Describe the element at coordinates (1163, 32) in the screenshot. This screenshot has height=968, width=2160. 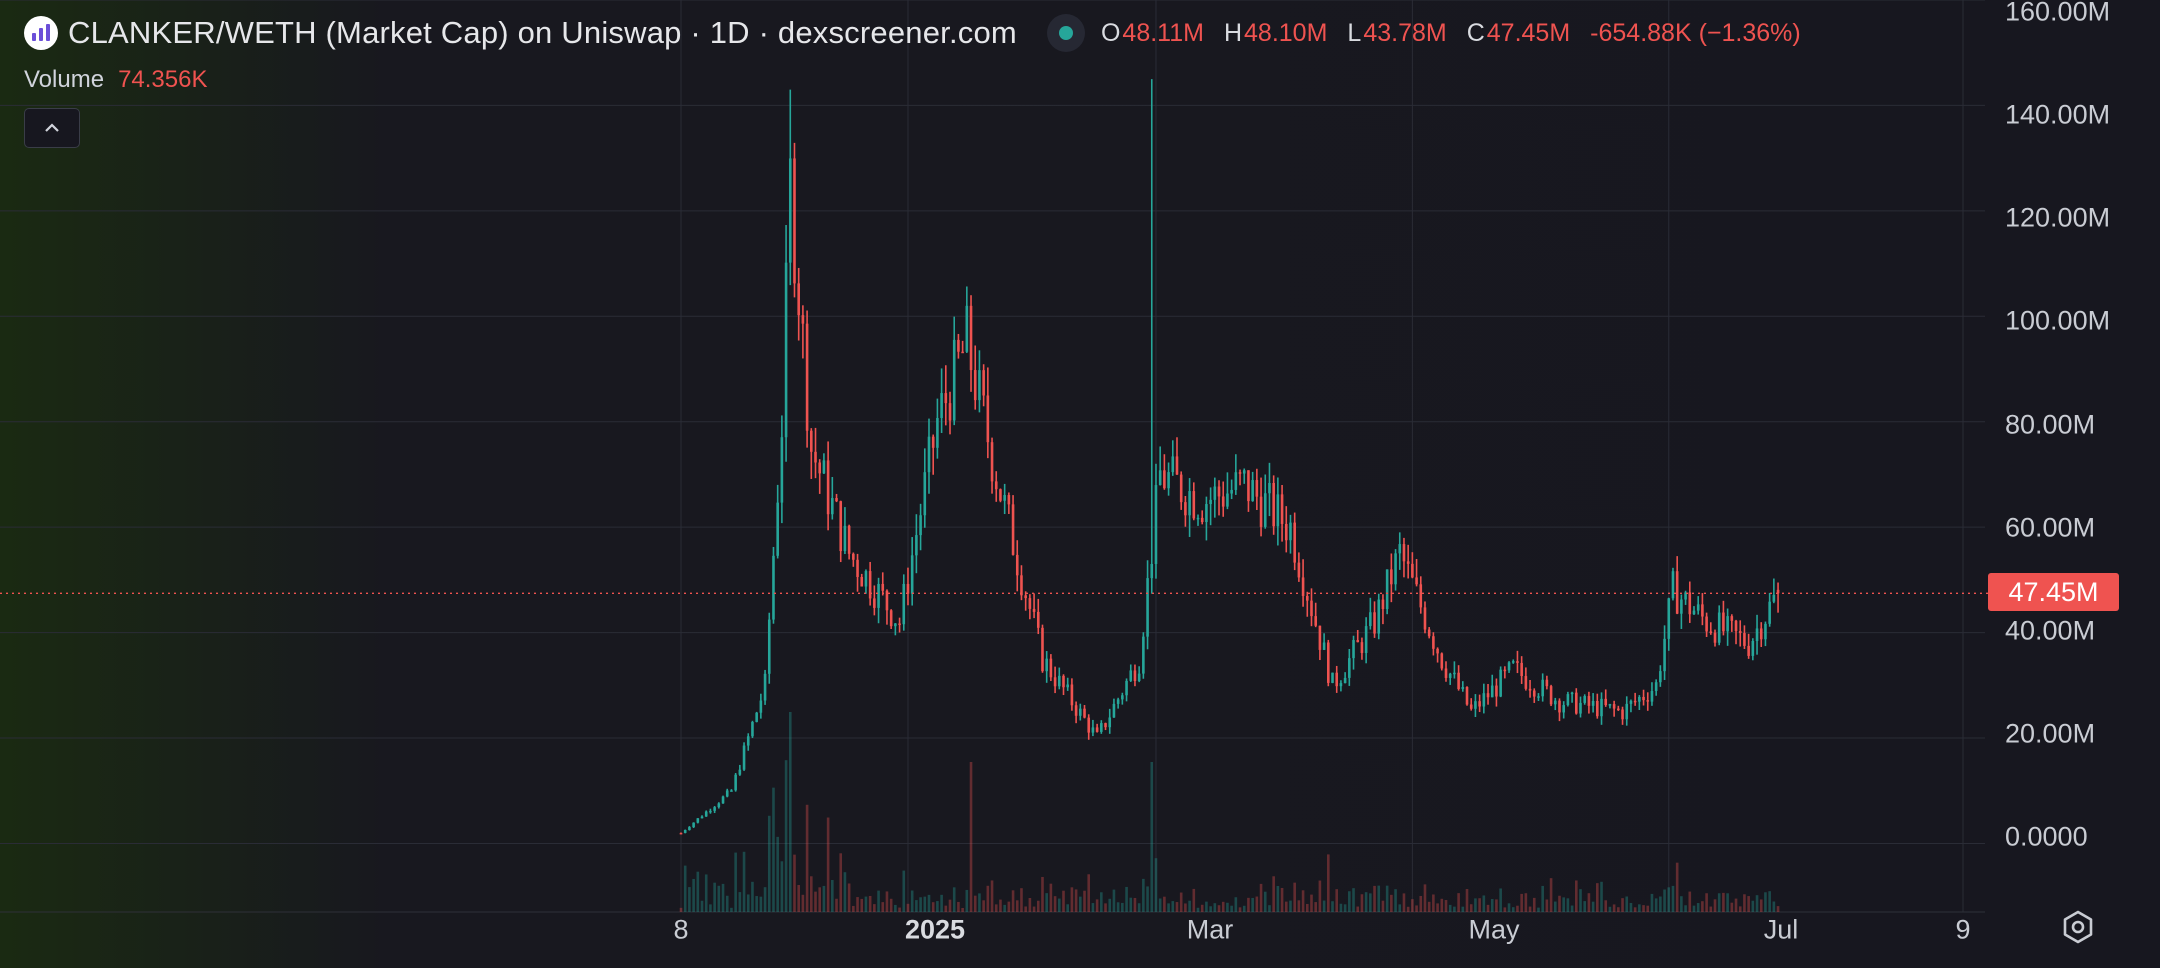
I see `open-value: 48.11M` at that location.